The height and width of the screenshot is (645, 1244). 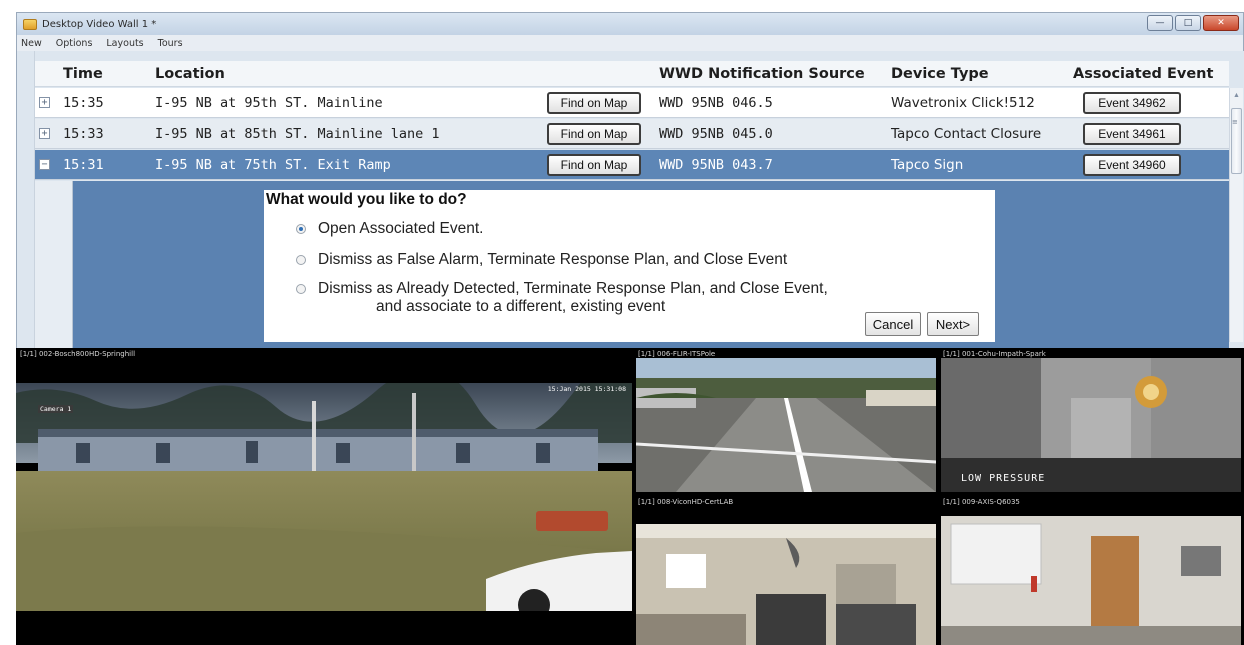 What do you see at coordinates (716, 133) in the screenshot?
I see `source-cell: WWD 95NB 045.0` at bounding box center [716, 133].